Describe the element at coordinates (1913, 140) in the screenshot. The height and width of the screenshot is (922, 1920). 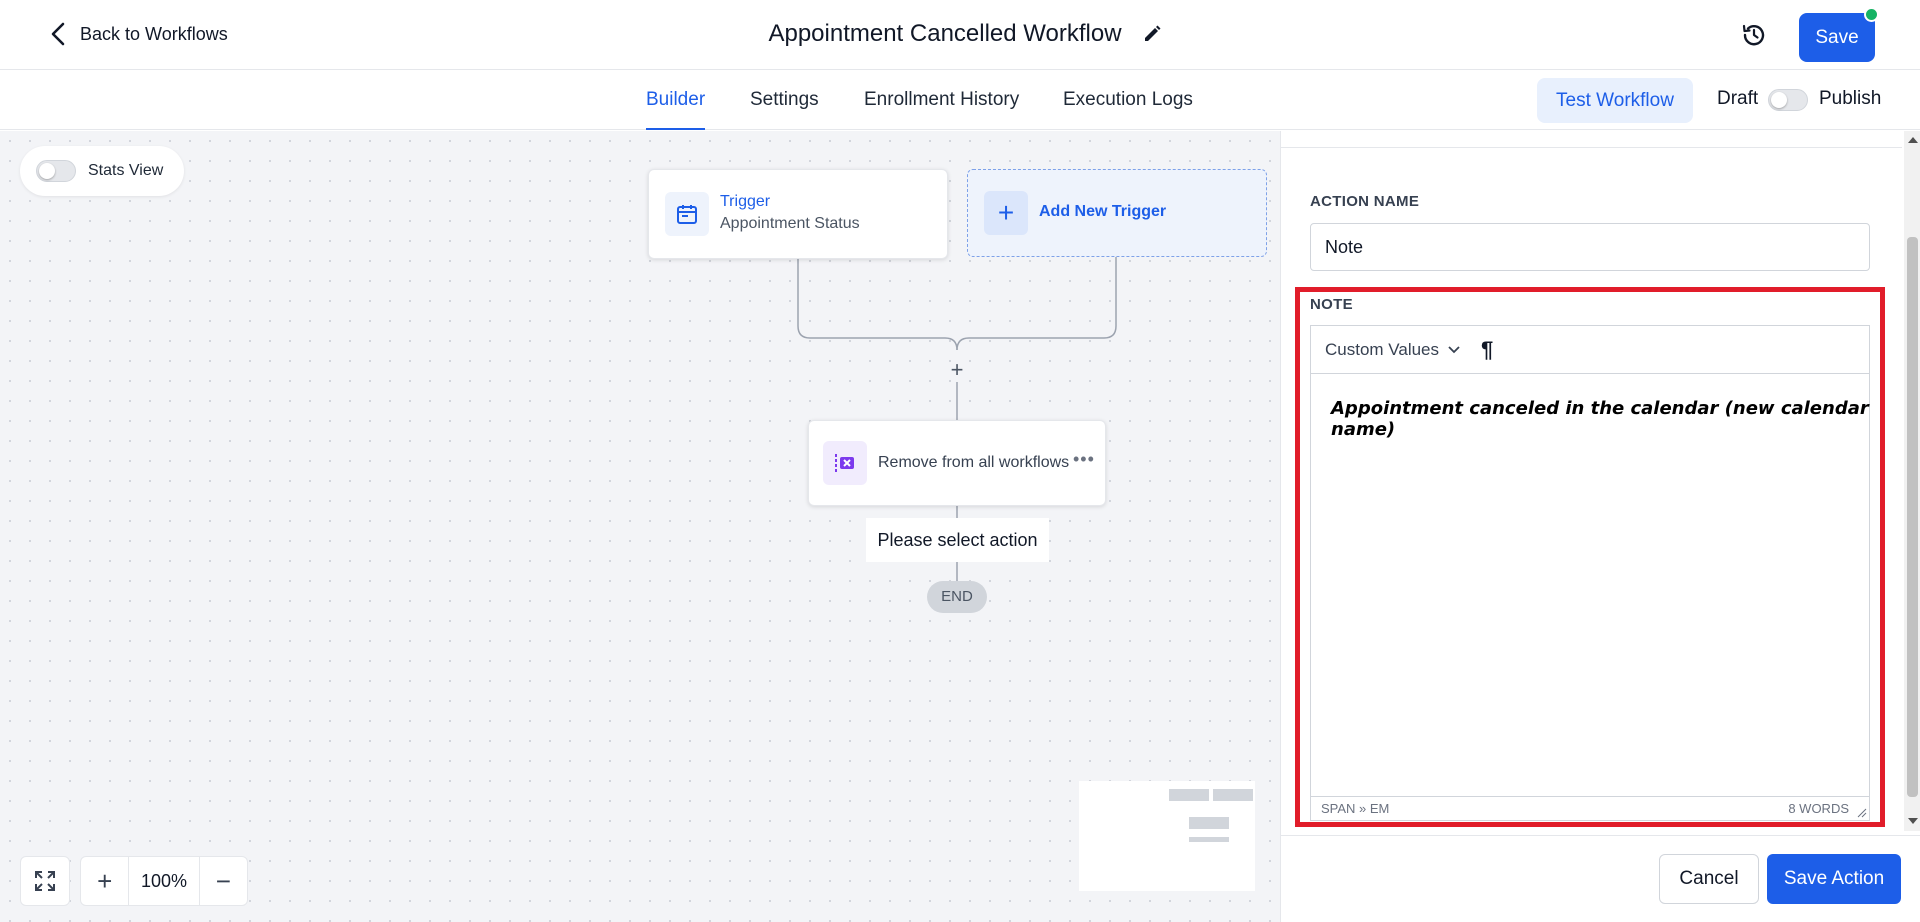
I see `scroll-up-icon` at that location.